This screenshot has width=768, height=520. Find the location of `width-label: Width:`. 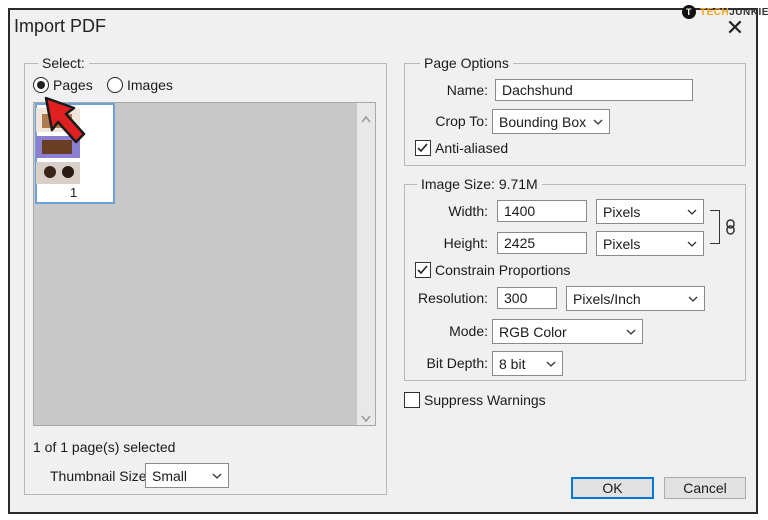

width-label: Width: is located at coordinates (468, 211).